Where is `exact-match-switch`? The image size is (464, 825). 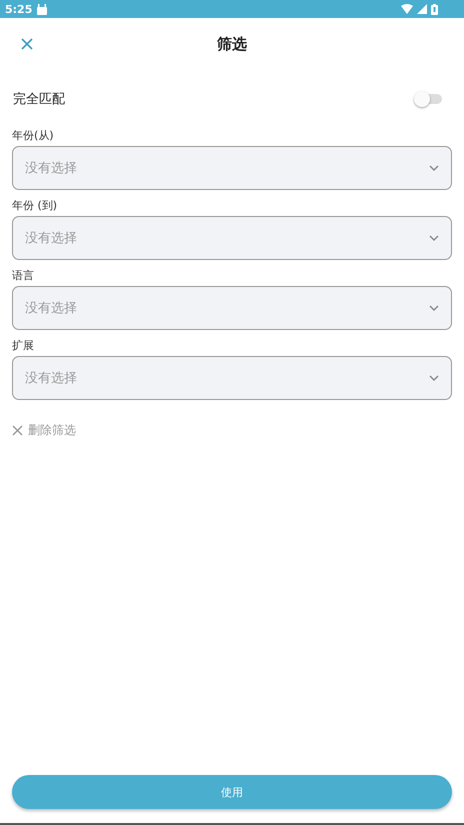
exact-match-switch is located at coordinates (429, 99).